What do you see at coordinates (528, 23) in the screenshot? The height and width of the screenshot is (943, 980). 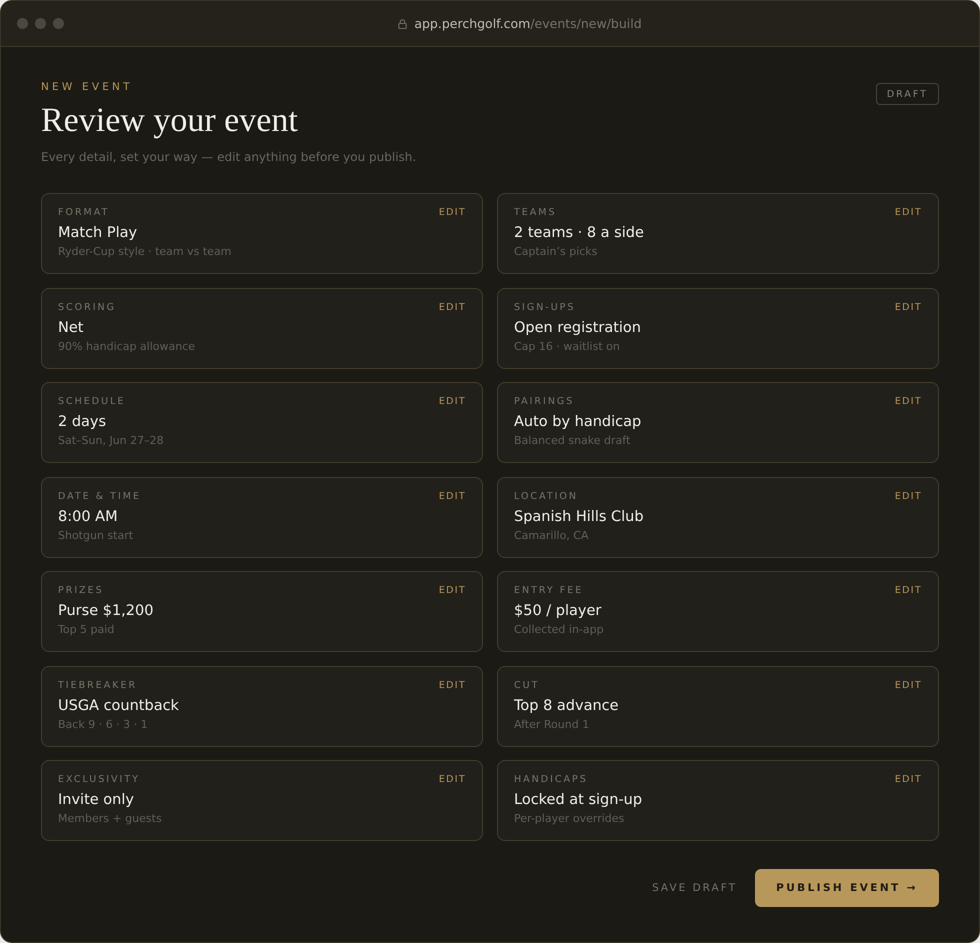 I see `url-text: app.perchgolf.com/events/new/build` at bounding box center [528, 23].